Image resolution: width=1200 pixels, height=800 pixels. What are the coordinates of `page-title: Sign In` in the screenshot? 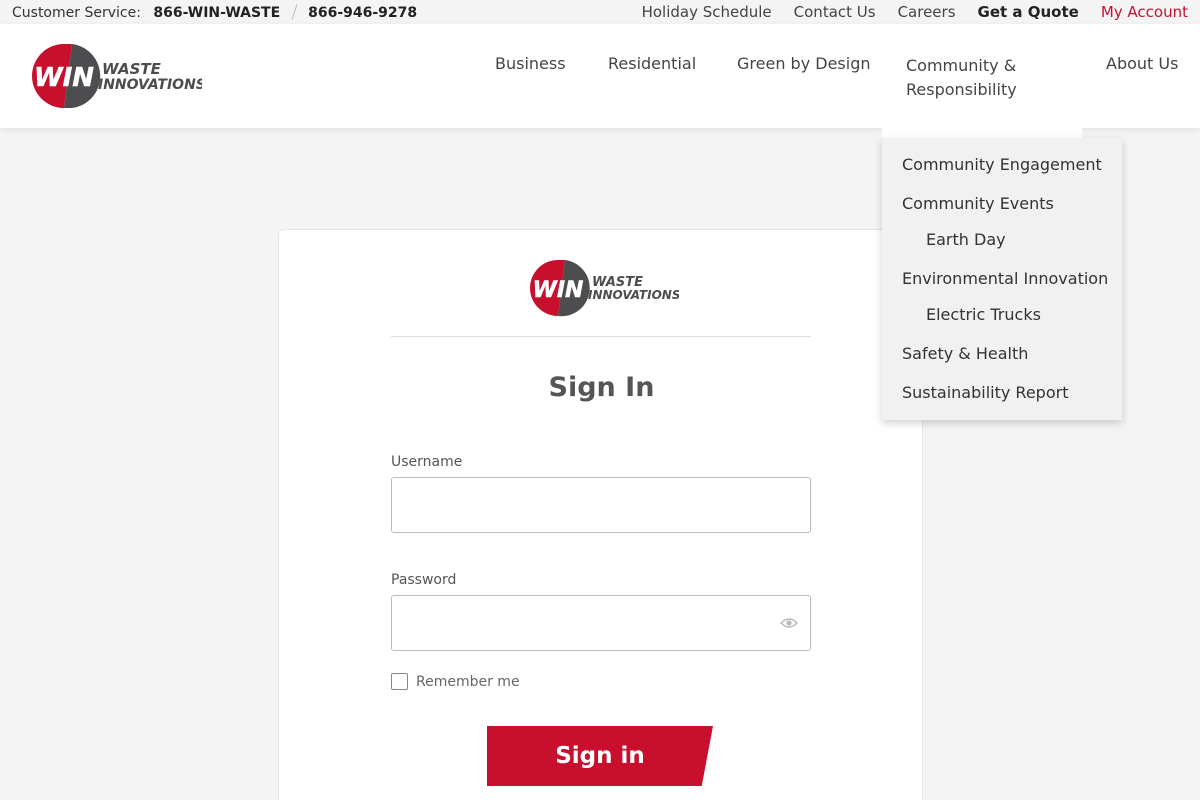 It's located at (601, 387).